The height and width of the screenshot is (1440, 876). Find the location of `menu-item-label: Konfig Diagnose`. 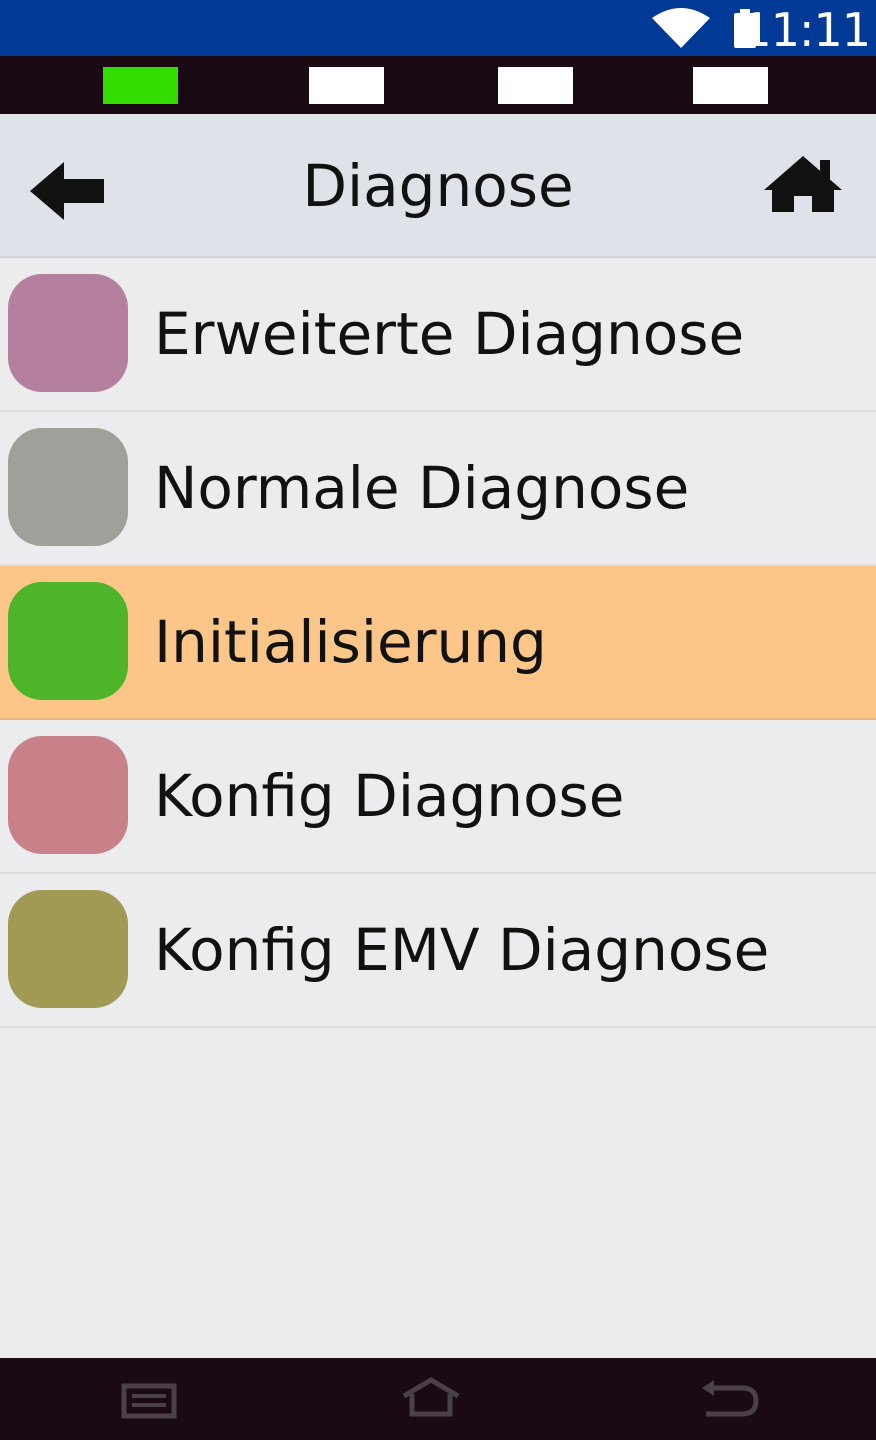

menu-item-label: Konfig Diagnose is located at coordinates (389, 796).